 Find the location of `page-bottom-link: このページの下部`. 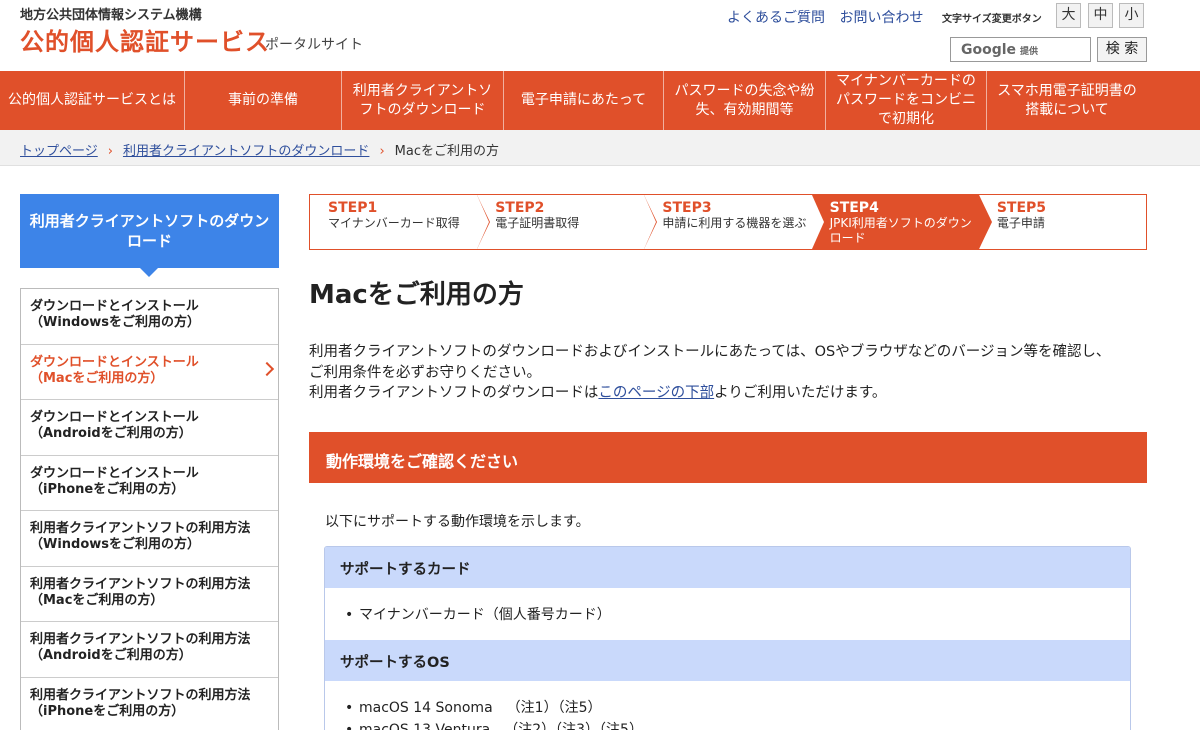

page-bottom-link: このページの下部 is located at coordinates (656, 393).